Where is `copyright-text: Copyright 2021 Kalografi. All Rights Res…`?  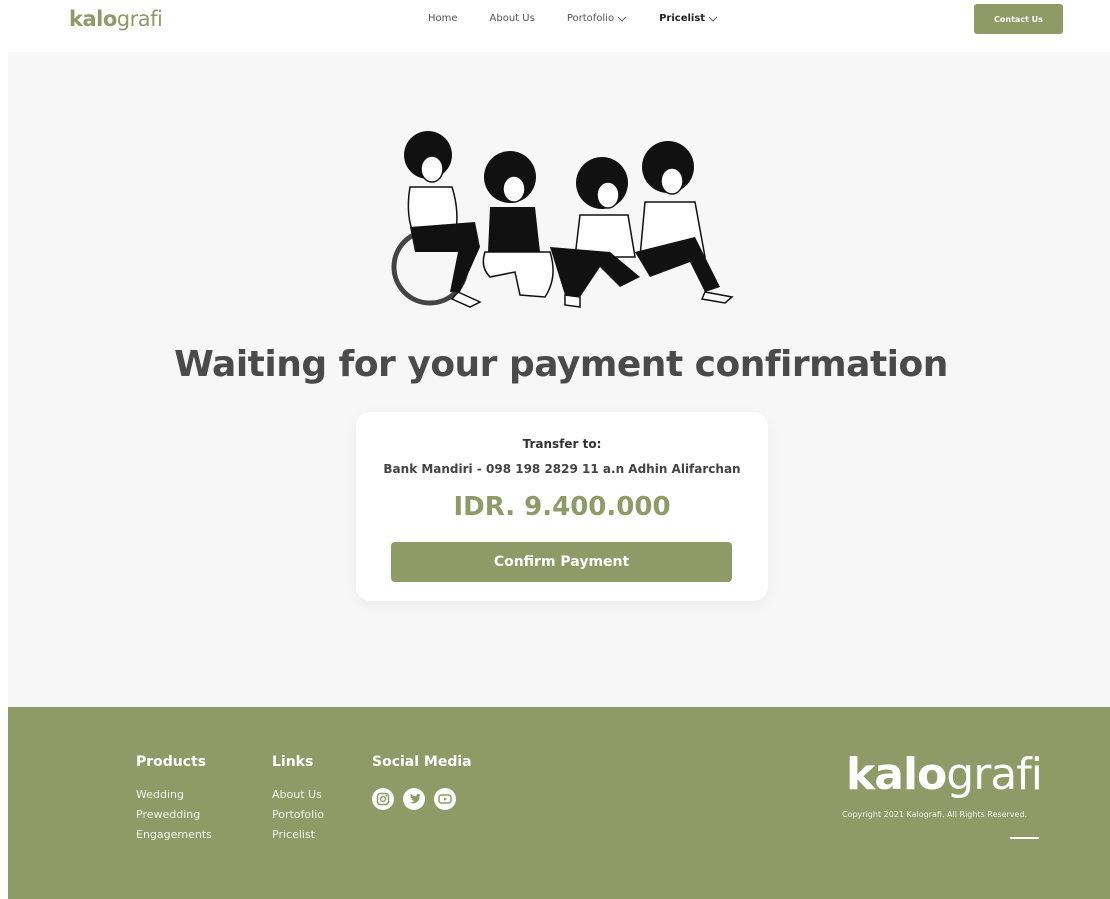
copyright-text: Copyright 2021 Kalografi. All Rights Res… is located at coordinates (935, 814).